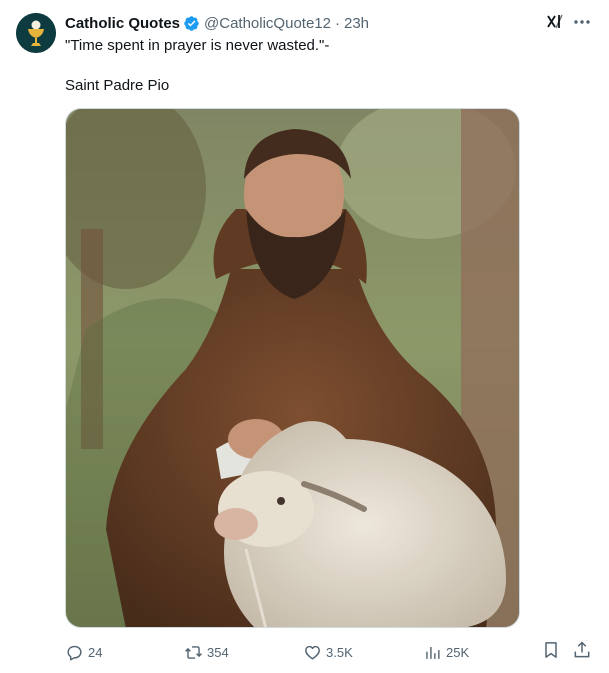 This screenshot has width=609, height=673. Describe the element at coordinates (312, 652) in the screenshot. I see `heart-icon` at that location.